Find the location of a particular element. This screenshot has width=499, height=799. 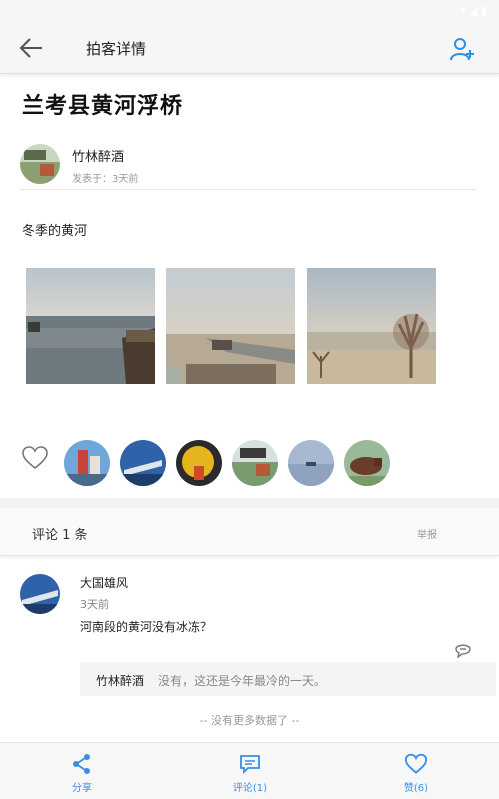

comment-icon is located at coordinates (250, 765).